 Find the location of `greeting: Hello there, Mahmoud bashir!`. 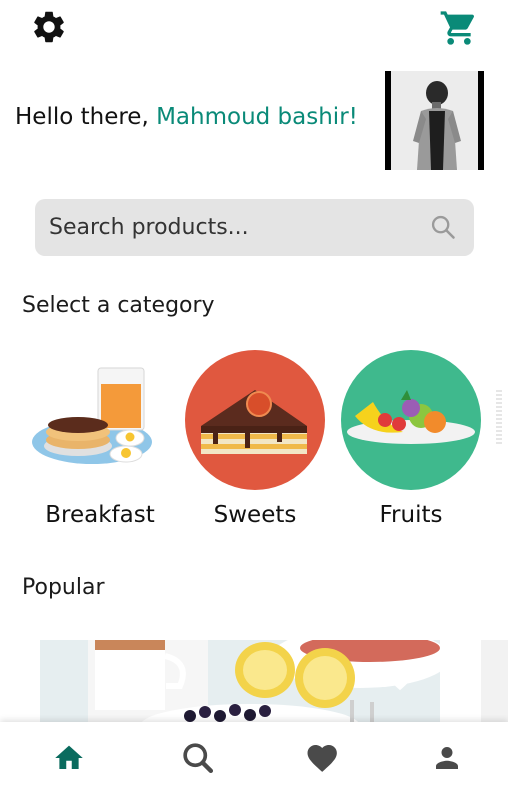

greeting: Hello there, Mahmoud bashir! is located at coordinates (186, 117).